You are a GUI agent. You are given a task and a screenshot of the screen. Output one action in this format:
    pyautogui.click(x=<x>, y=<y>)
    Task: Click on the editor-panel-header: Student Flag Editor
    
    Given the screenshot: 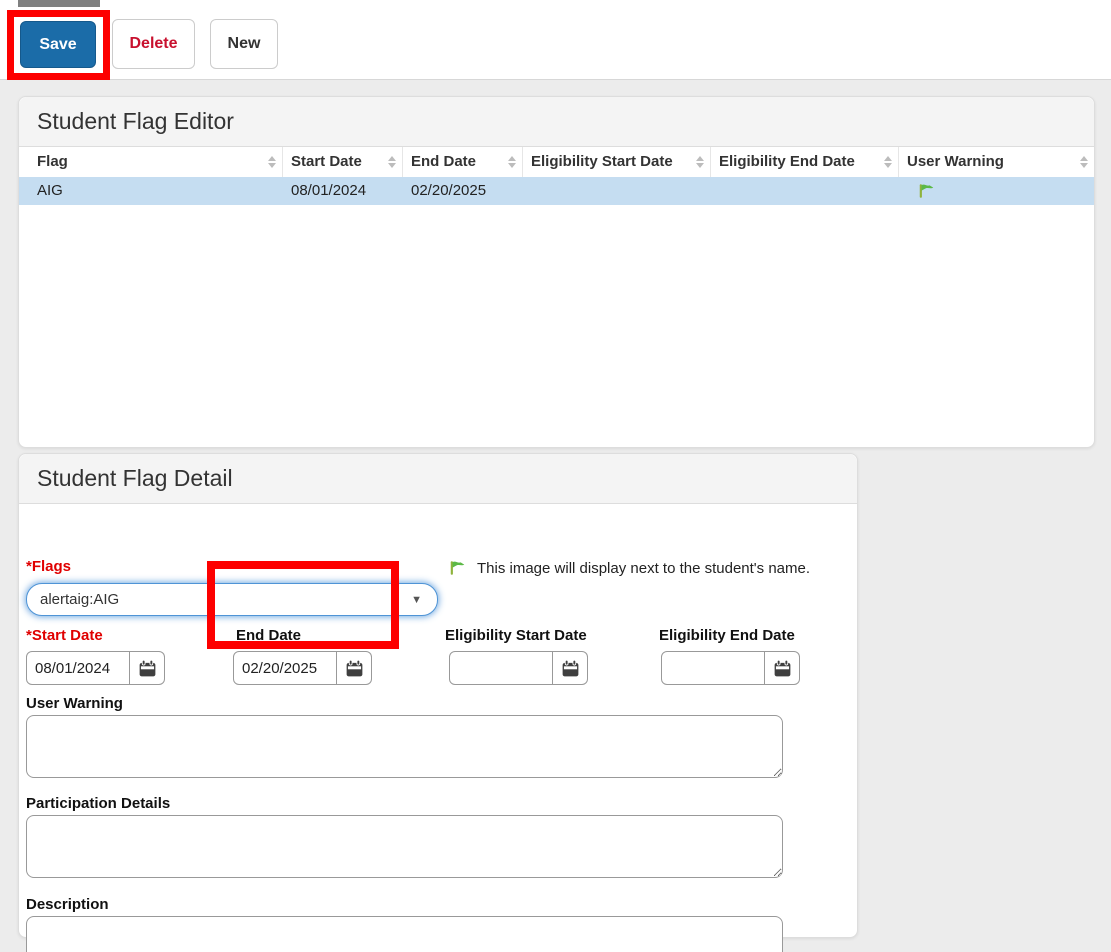 What is the action you would take?
    pyautogui.click(x=556, y=122)
    